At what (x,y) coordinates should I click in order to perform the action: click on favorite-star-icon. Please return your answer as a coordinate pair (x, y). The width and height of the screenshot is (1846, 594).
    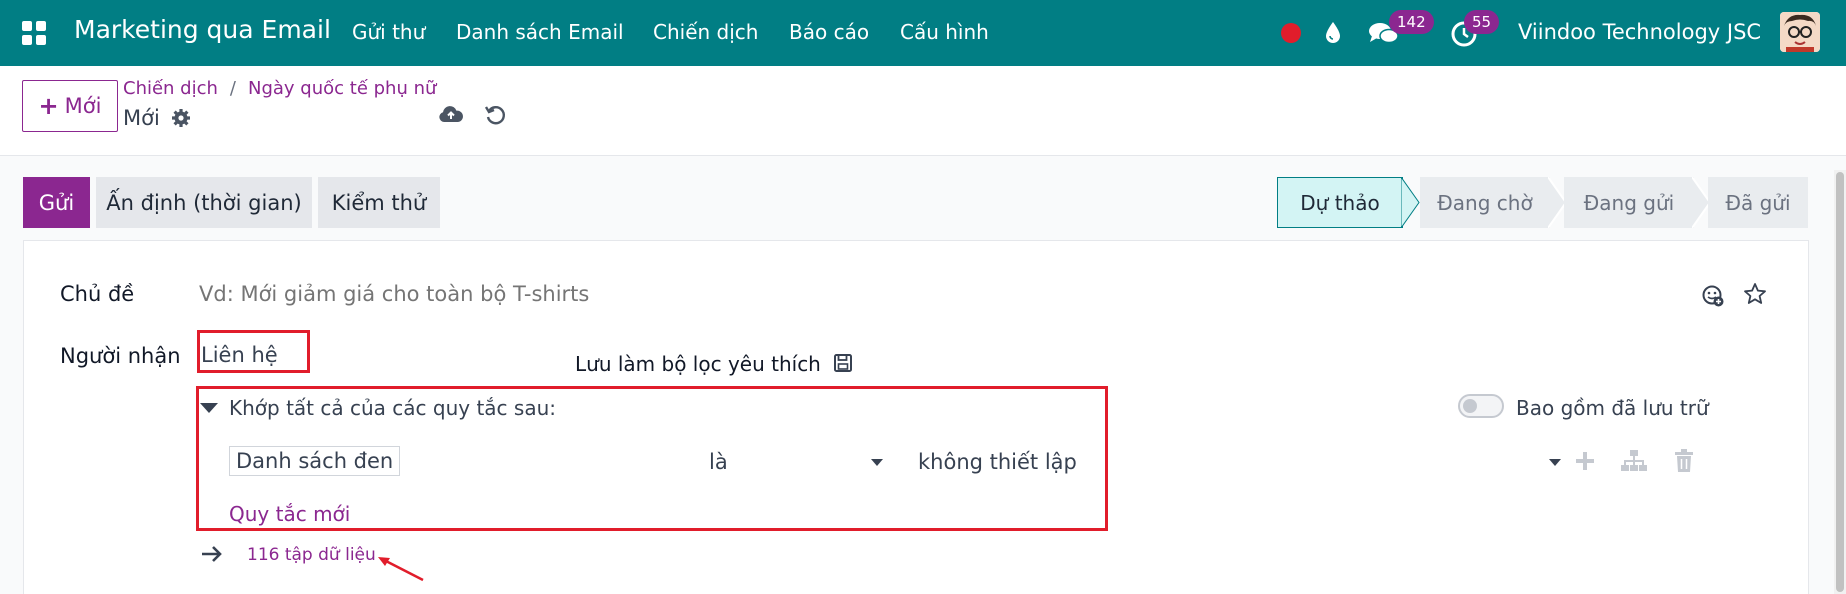
    Looking at the image, I should click on (1755, 296).